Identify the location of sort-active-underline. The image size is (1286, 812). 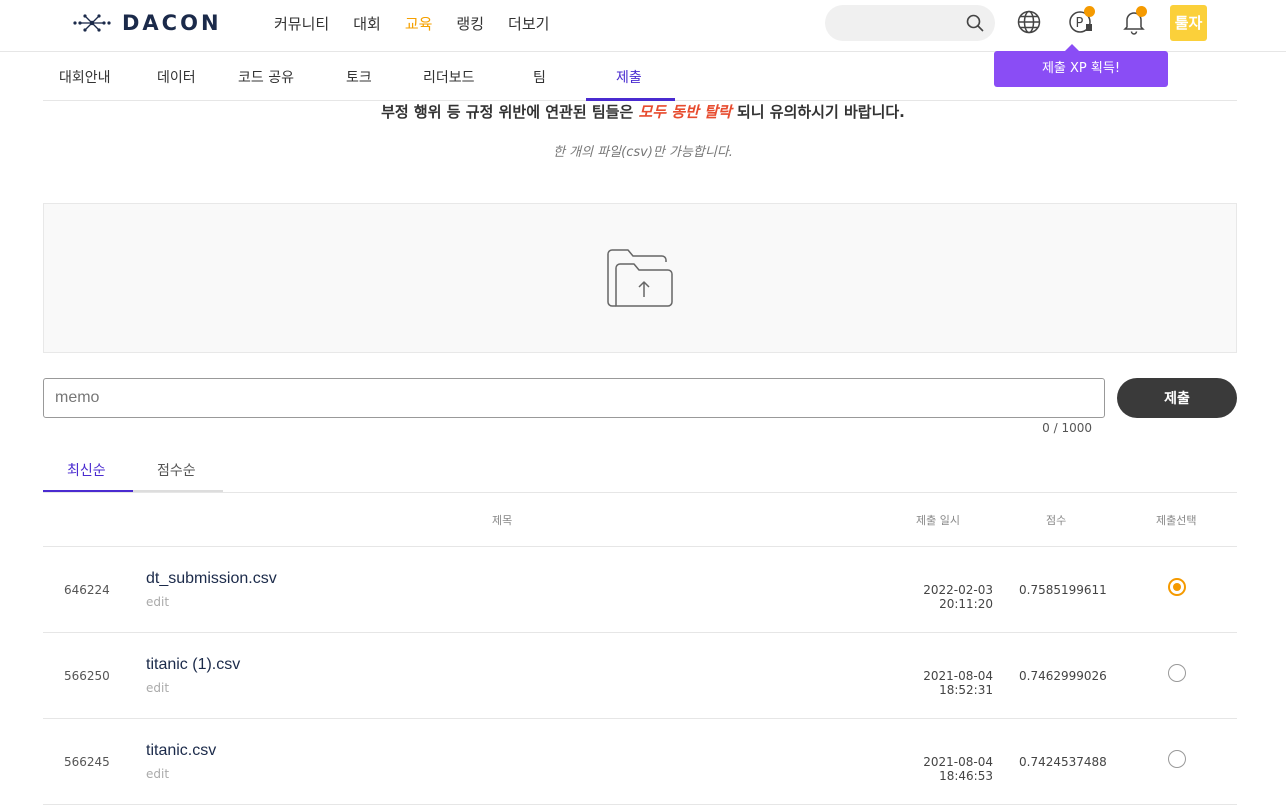
(88, 491).